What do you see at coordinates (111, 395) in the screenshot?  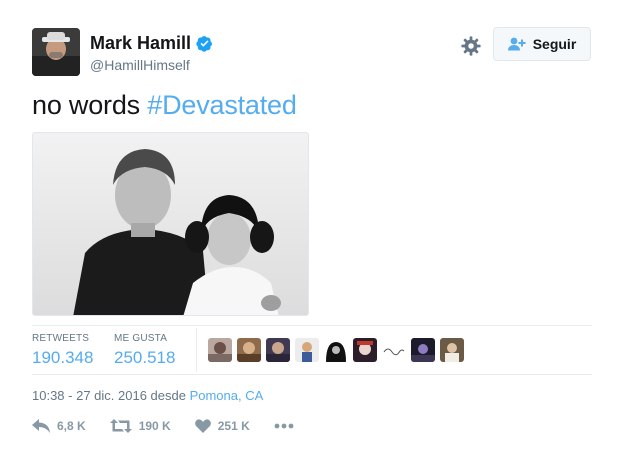 I see `timestamp-text: 10:38 - 27 dic. 2016 desde` at bounding box center [111, 395].